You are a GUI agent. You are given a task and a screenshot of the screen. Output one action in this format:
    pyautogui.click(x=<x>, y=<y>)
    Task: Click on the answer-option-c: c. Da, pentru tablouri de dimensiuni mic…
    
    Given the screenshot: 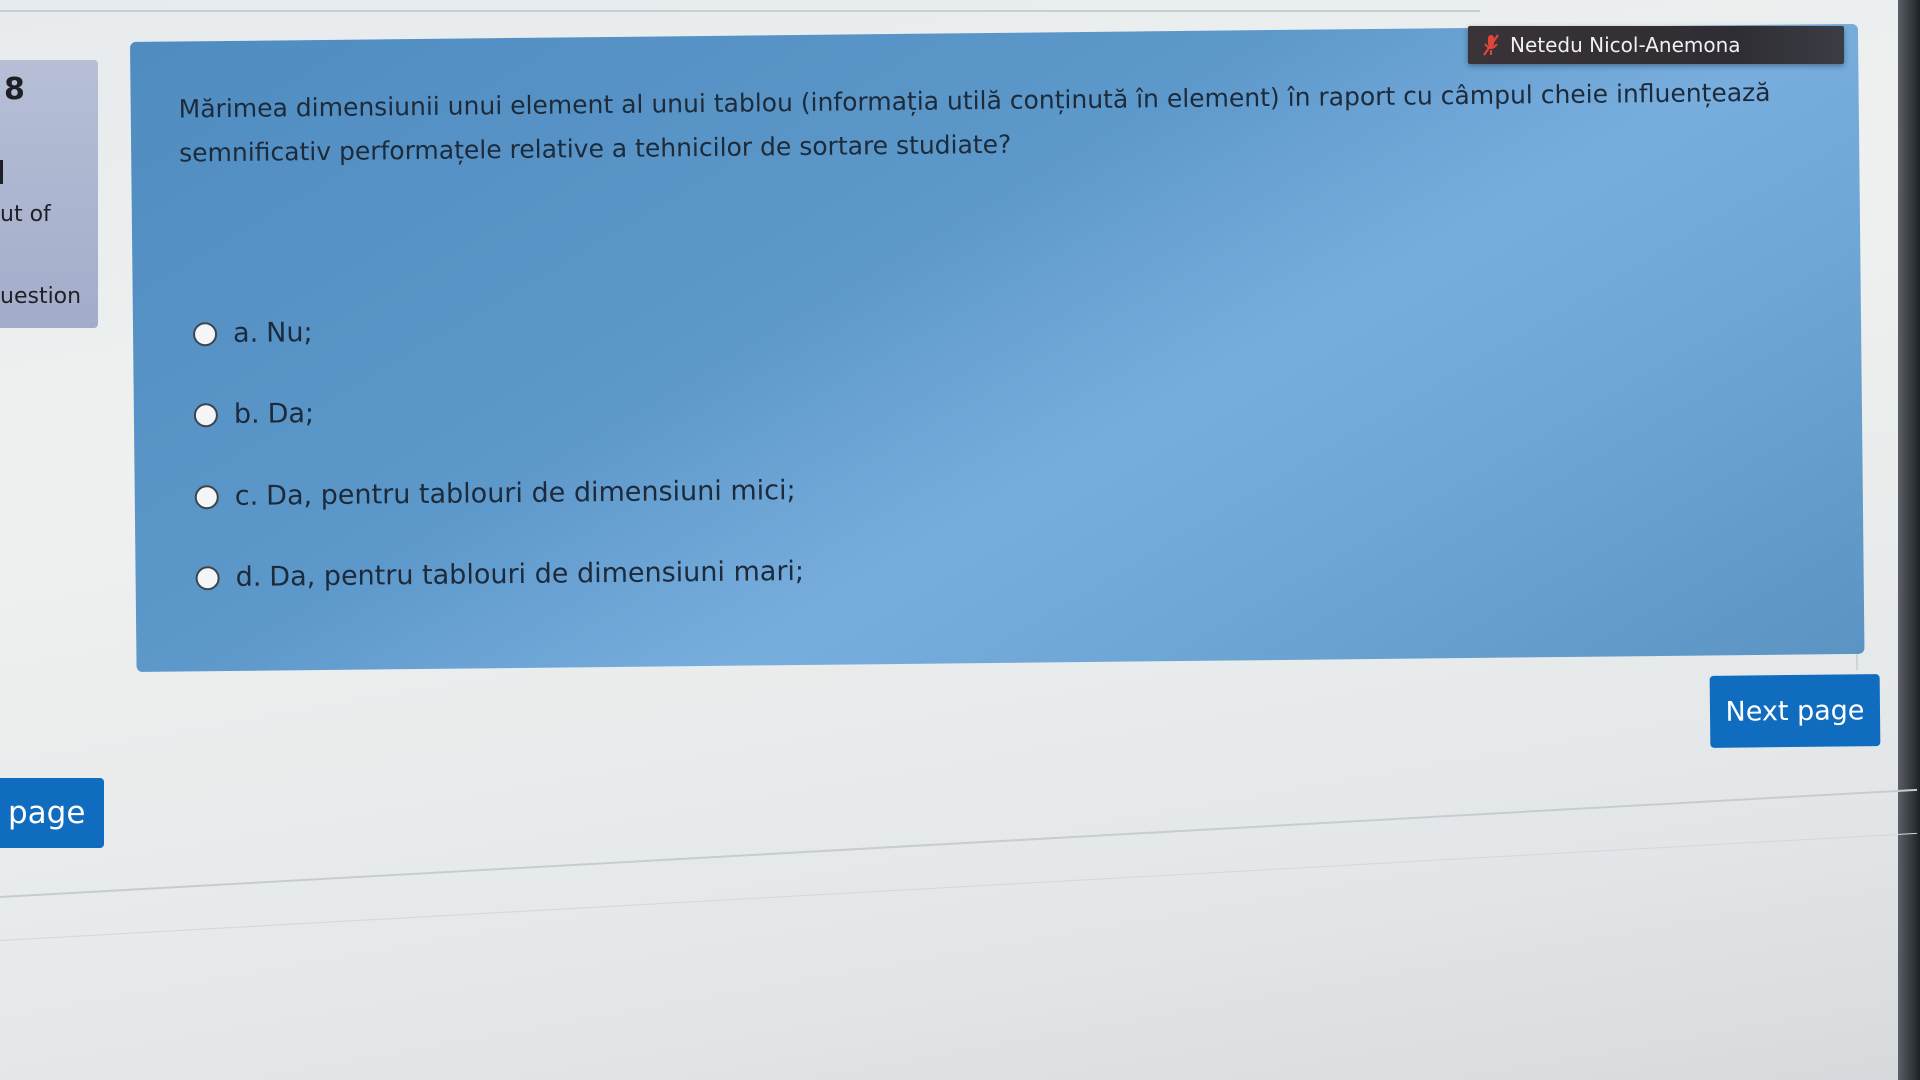 What is the action you would take?
    pyautogui.click(x=495, y=493)
    